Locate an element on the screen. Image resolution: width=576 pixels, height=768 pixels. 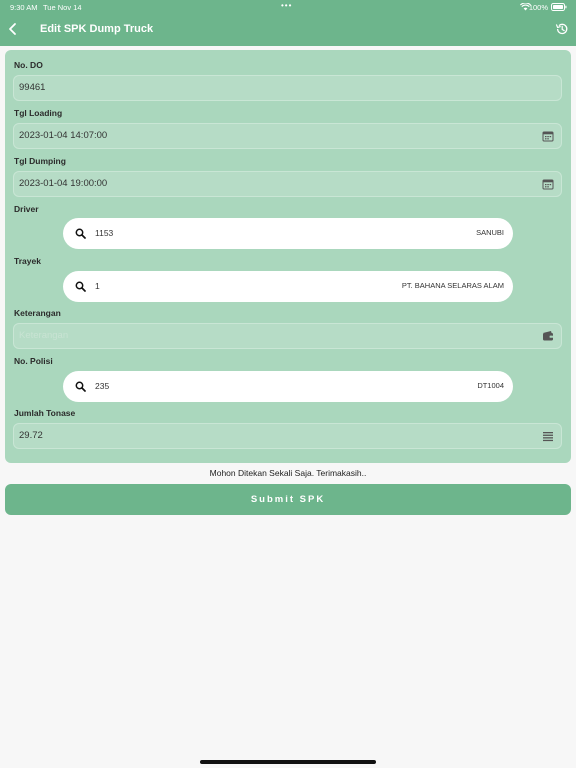
wallet-icon is located at coordinates (548, 336).